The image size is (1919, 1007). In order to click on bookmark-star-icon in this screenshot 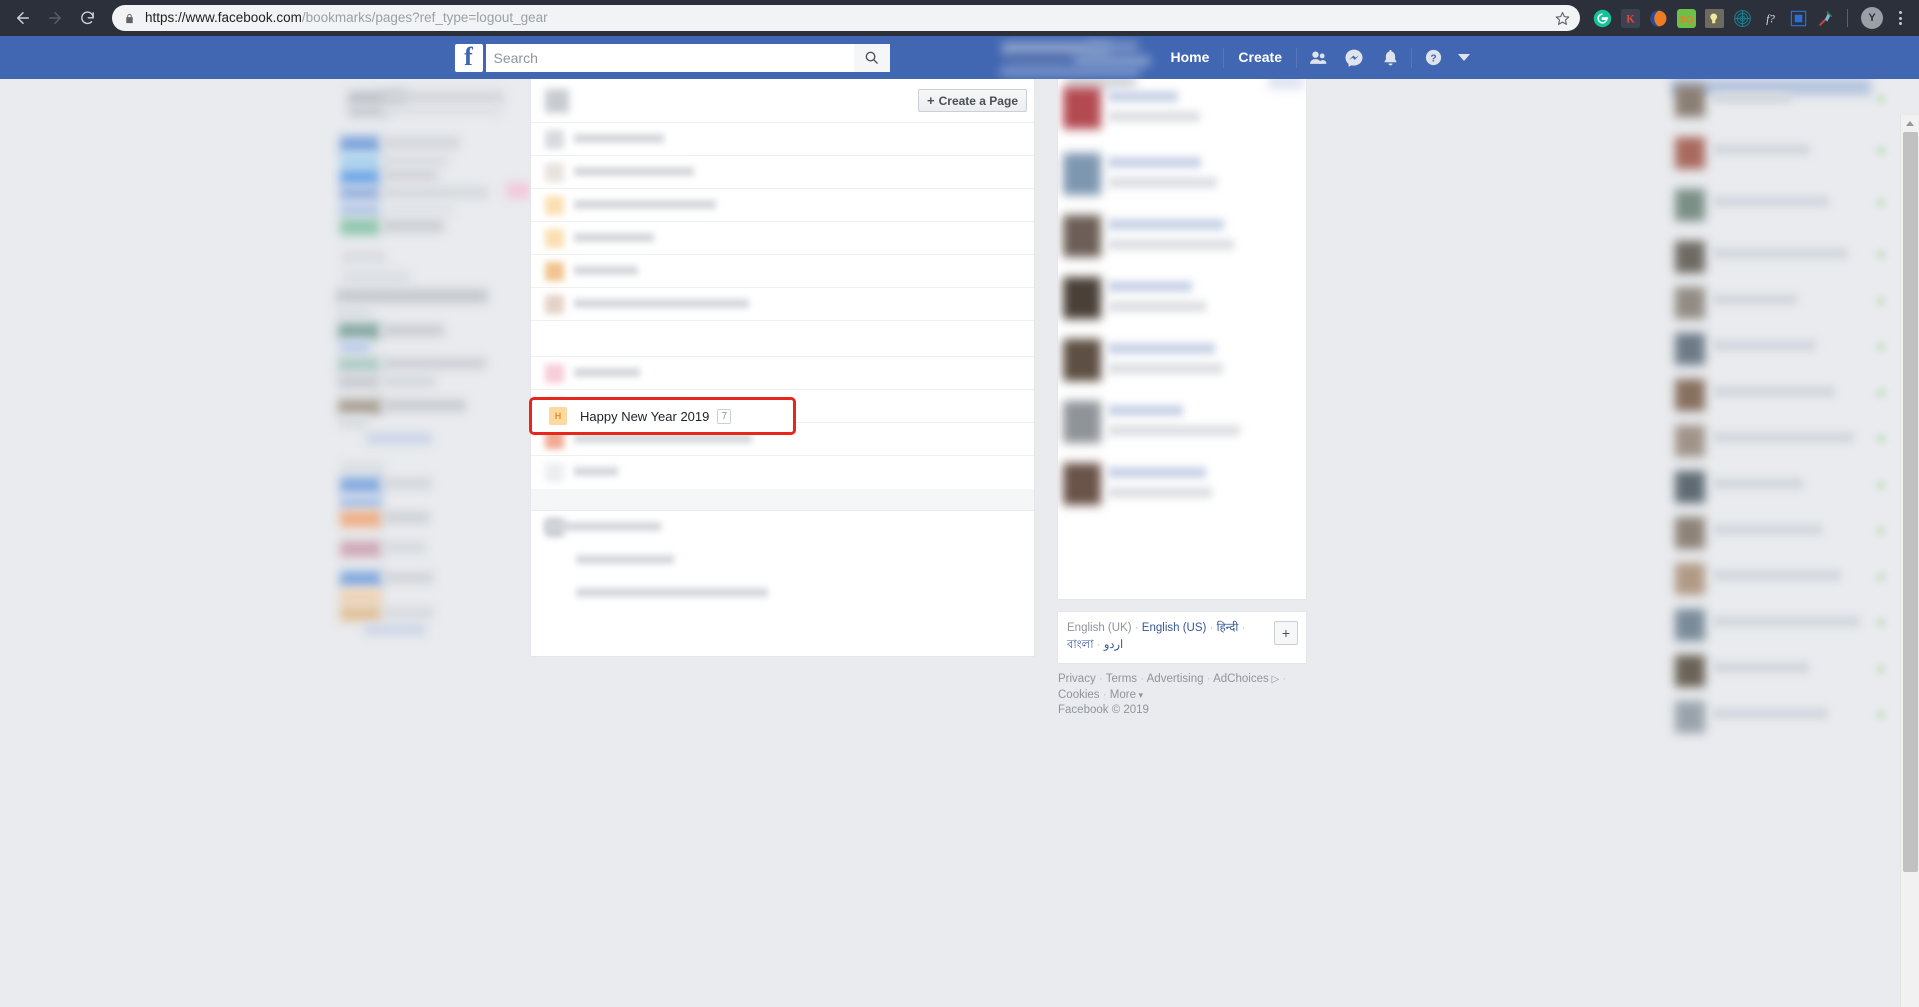, I will do `click(1562, 18)`.